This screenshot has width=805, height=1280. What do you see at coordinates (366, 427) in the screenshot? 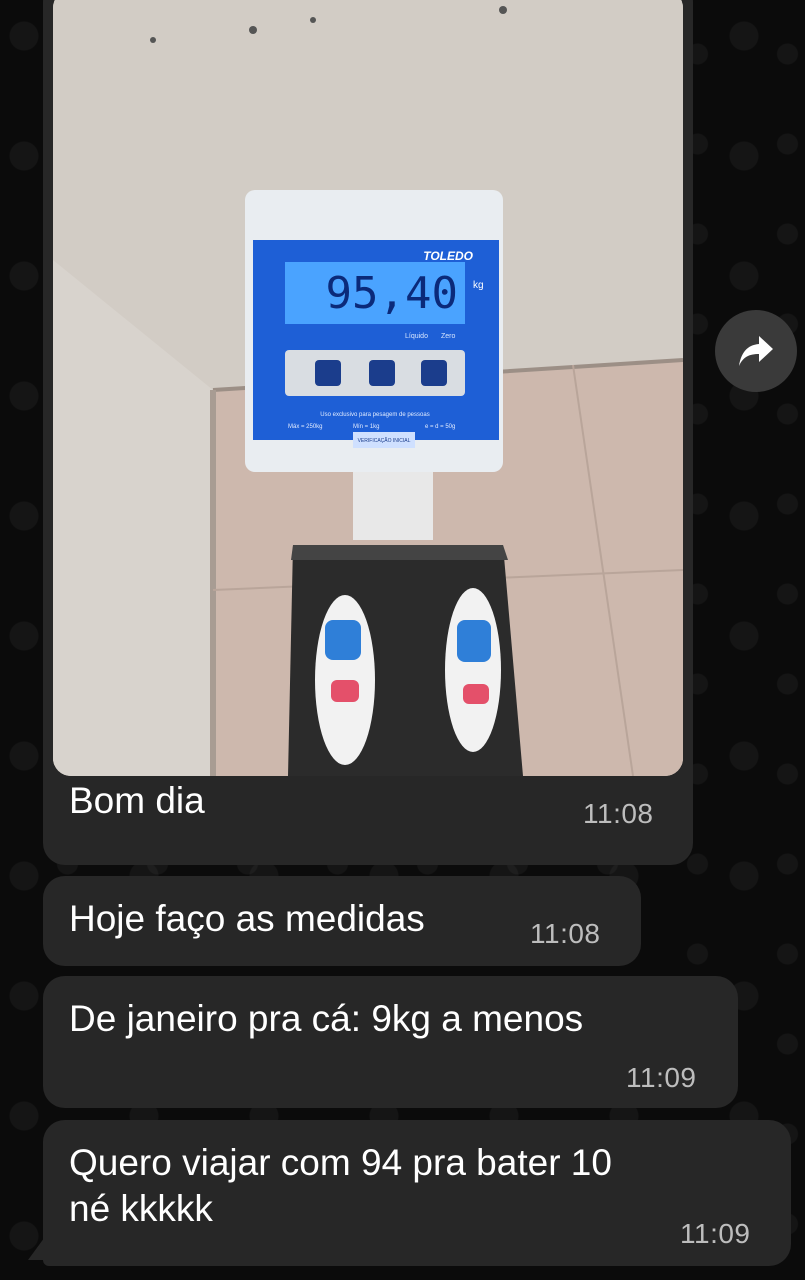
I see `scale-spec-min: Mín = 1kg` at bounding box center [366, 427].